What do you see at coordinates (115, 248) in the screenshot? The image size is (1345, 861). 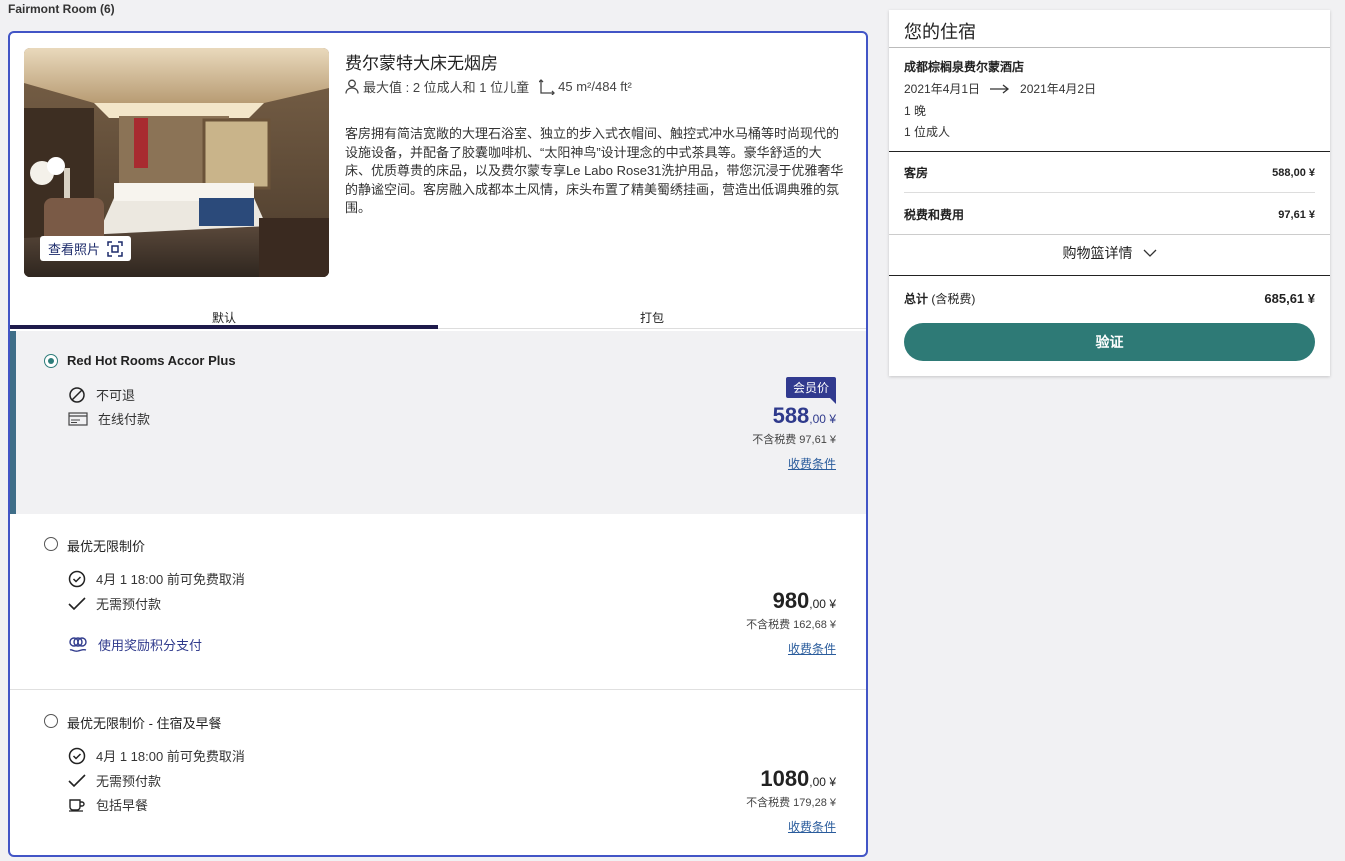 I see `expand-icon` at bounding box center [115, 248].